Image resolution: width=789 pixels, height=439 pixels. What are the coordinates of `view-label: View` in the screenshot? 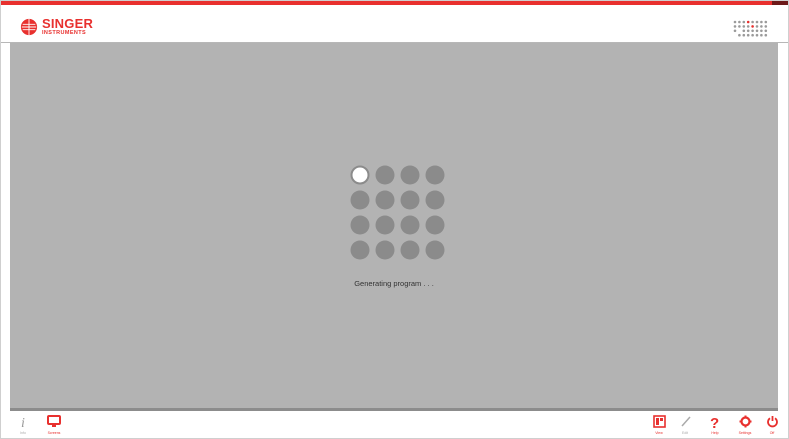 It's located at (659, 433).